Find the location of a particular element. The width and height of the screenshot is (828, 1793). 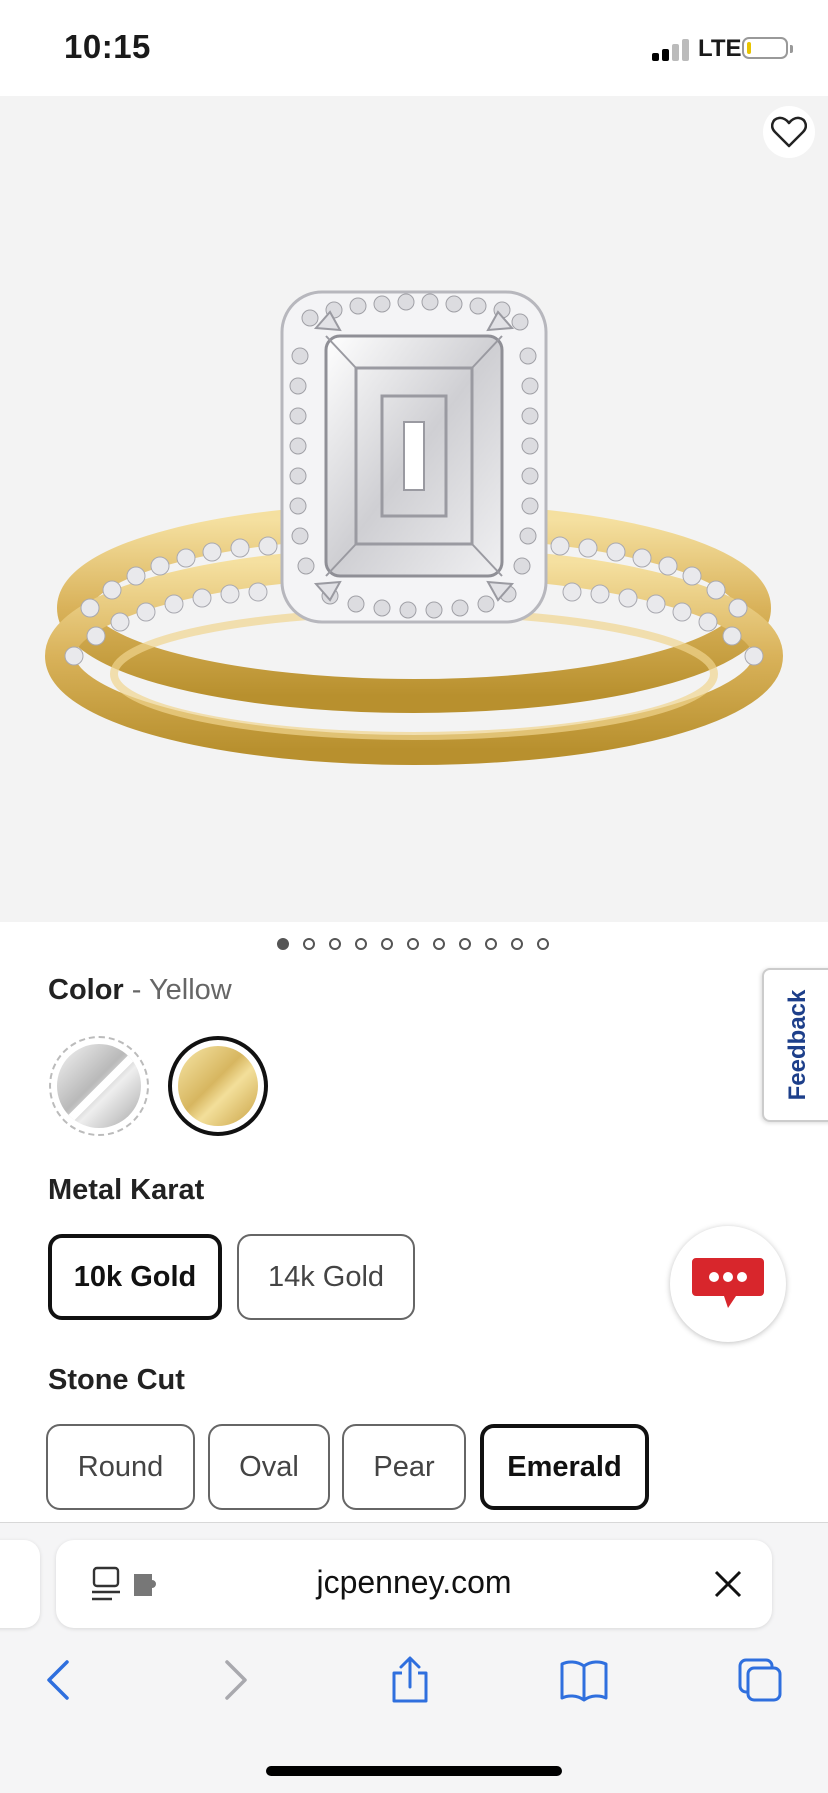

feedback-label: Feedback is located at coordinates (797, 1045).